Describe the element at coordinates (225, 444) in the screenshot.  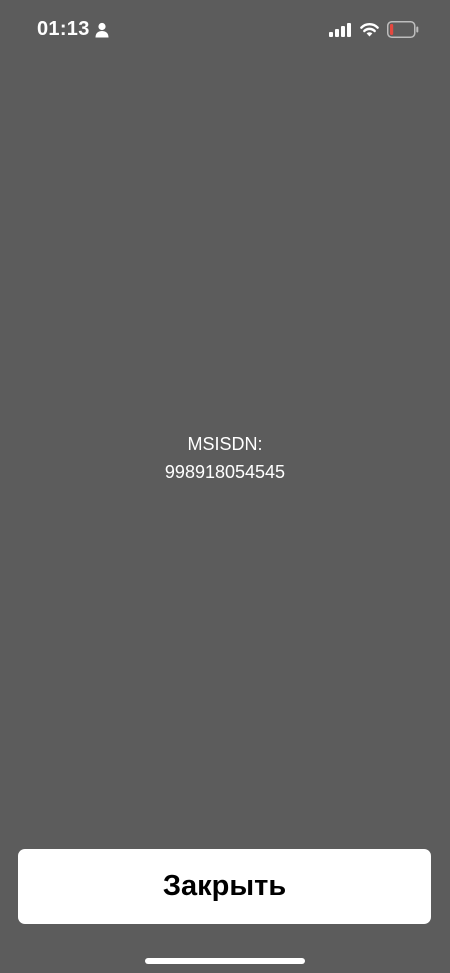
I see `msisdn-label: MSISDN:` at that location.